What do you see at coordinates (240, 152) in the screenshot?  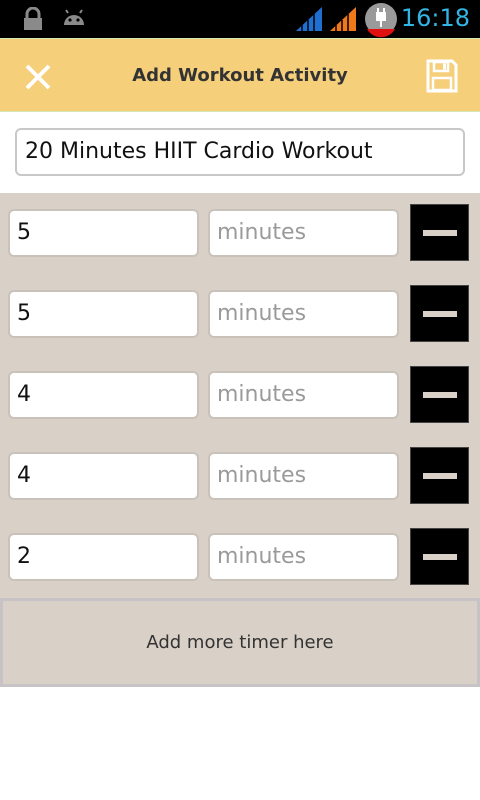 I see `workout-name-field: 20 Minutes HIIT Cardio Workout` at bounding box center [240, 152].